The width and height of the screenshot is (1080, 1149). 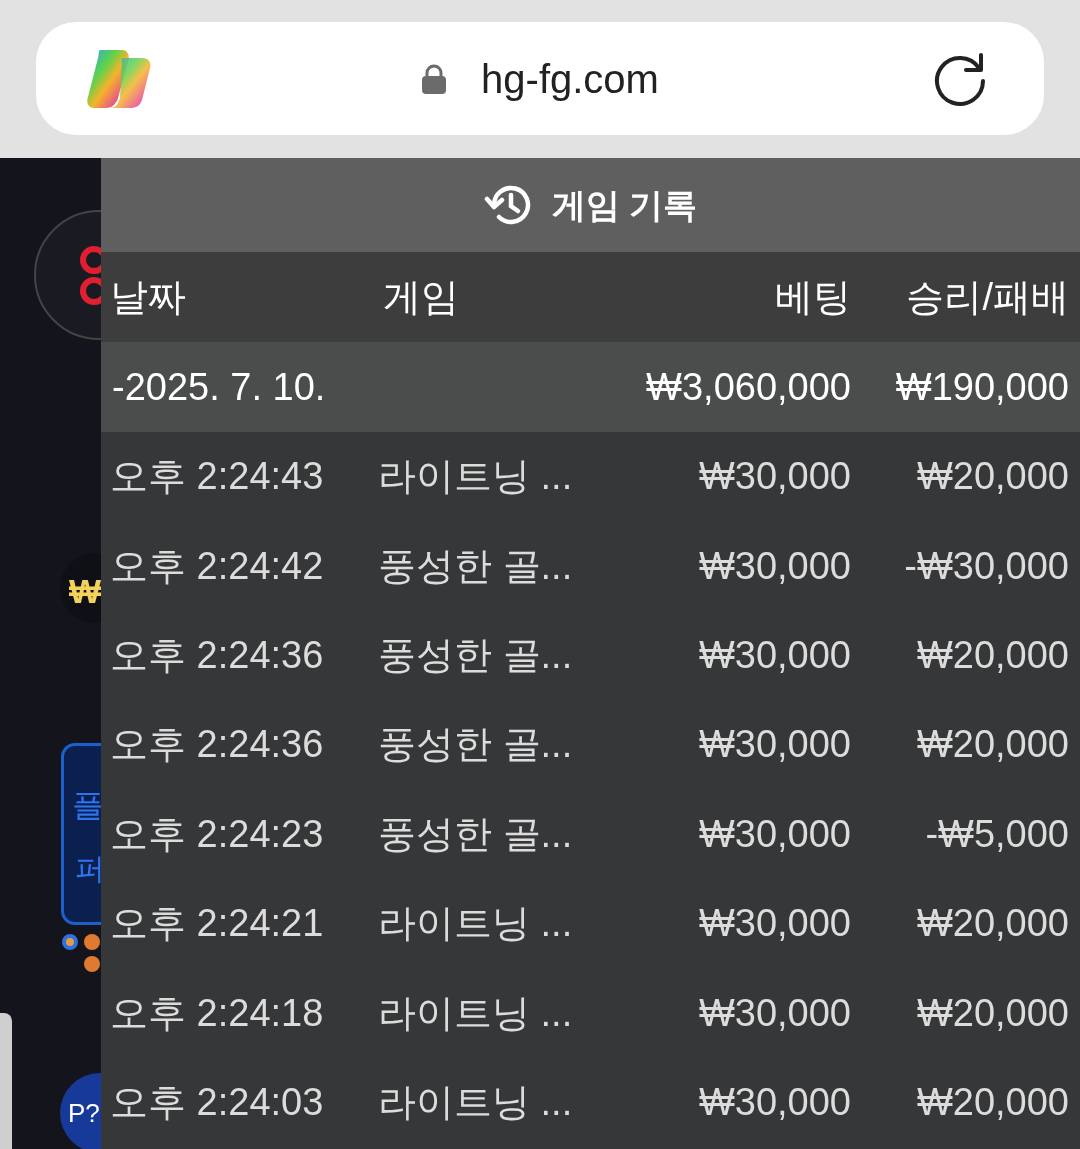 What do you see at coordinates (84, 591) in the screenshot?
I see `currency-symbol: ₩` at bounding box center [84, 591].